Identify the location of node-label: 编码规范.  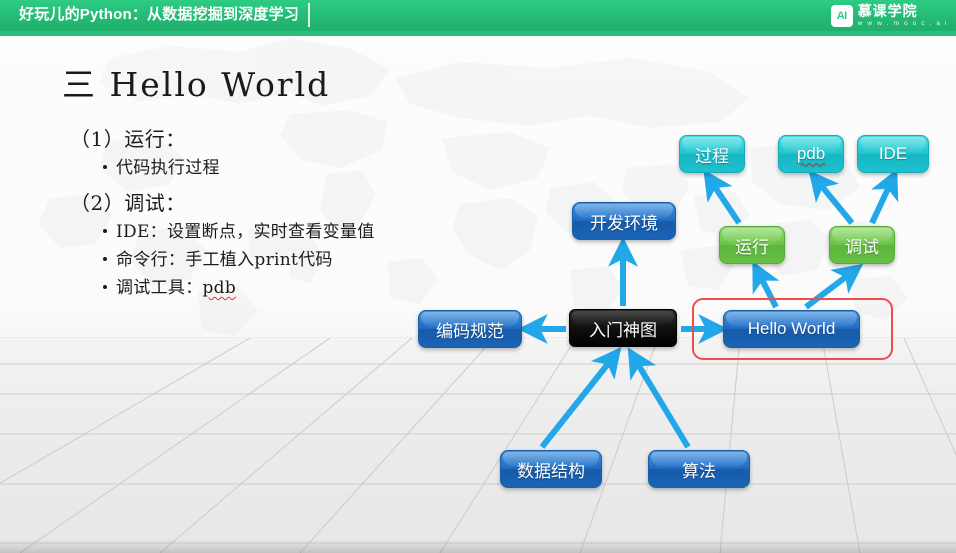
(470, 331).